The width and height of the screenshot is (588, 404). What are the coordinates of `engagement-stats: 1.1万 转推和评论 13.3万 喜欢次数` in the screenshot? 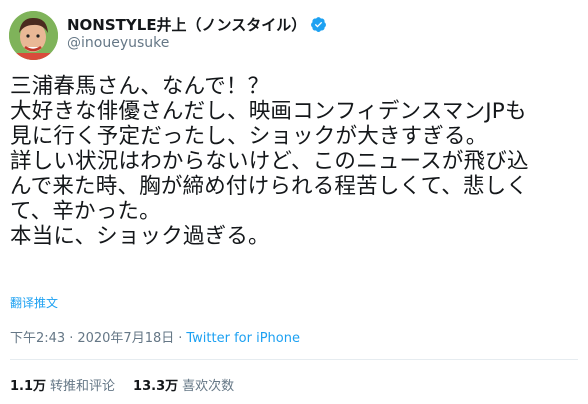 It's located at (122, 384).